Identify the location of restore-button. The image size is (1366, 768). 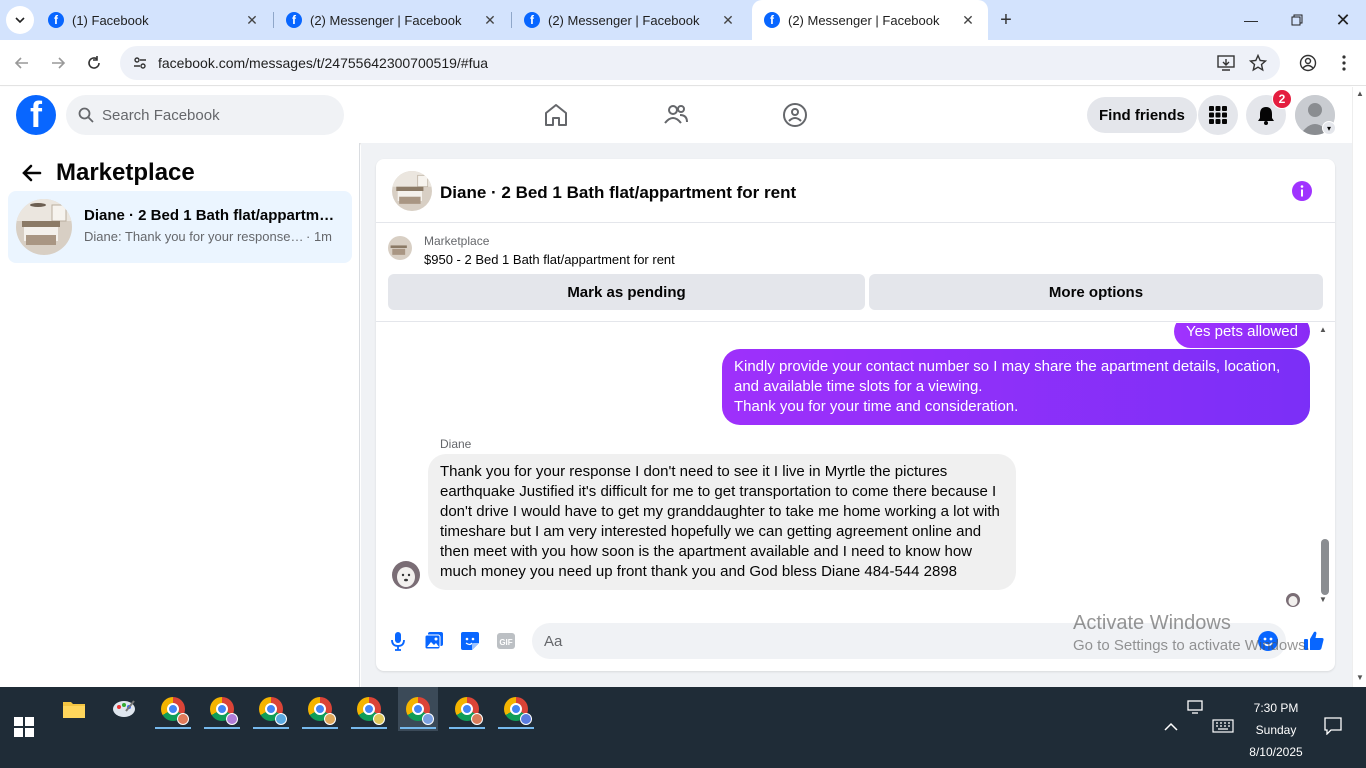
(1297, 20).